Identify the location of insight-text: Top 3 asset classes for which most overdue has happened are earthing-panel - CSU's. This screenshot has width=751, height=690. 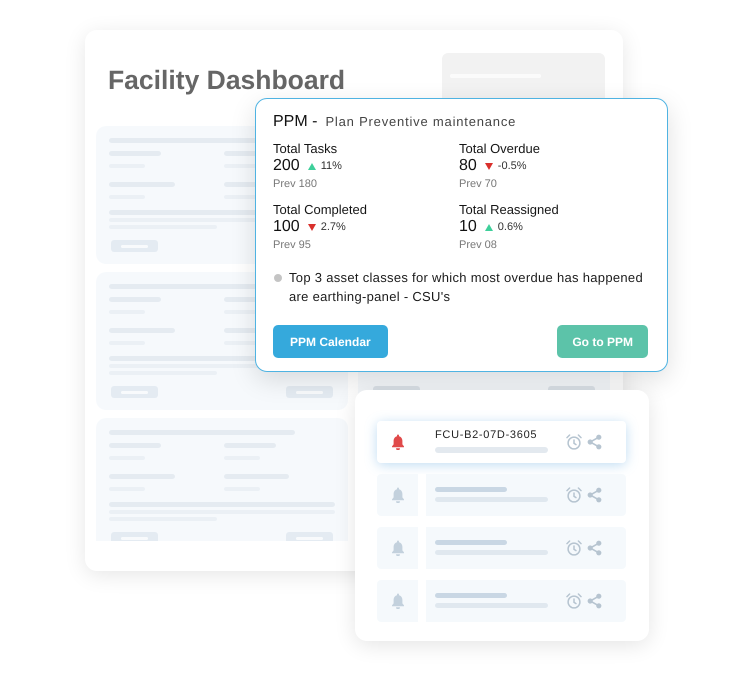
(466, 287).